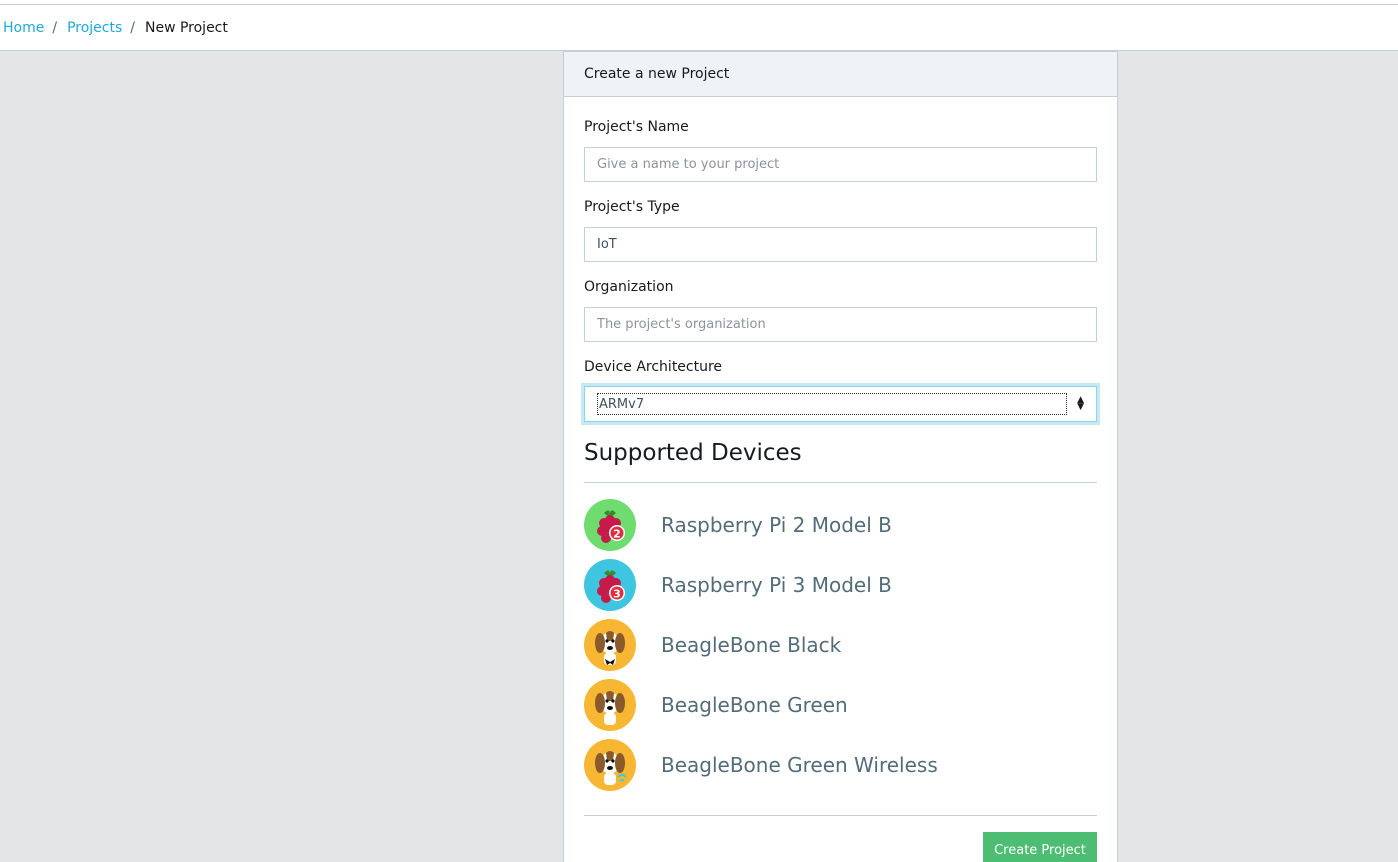 This screenshot has height=862, width=1398. I want to click on device-item: 3 Raspberry Pi 3 Model B, so click(840, 585).